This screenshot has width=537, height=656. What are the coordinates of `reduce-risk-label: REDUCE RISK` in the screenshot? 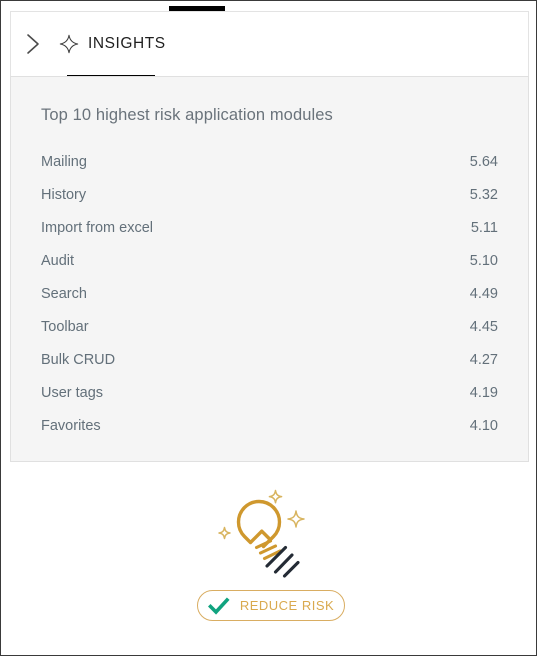 It's located at (287, 605).